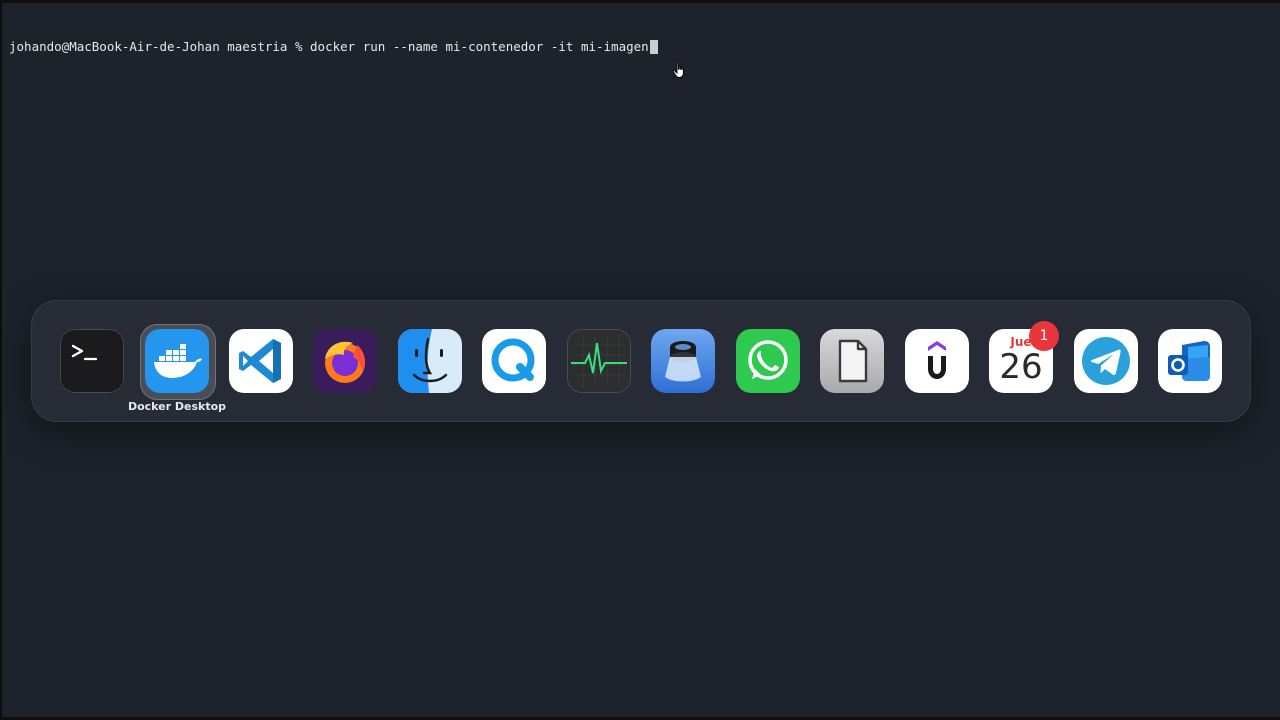 Image resolution: width=1280 pixels, height=720 pixels. Describe the element at coordinates (177, 406) in the screenshot. I see `selected-app-label: Docker Desktop` at that location.